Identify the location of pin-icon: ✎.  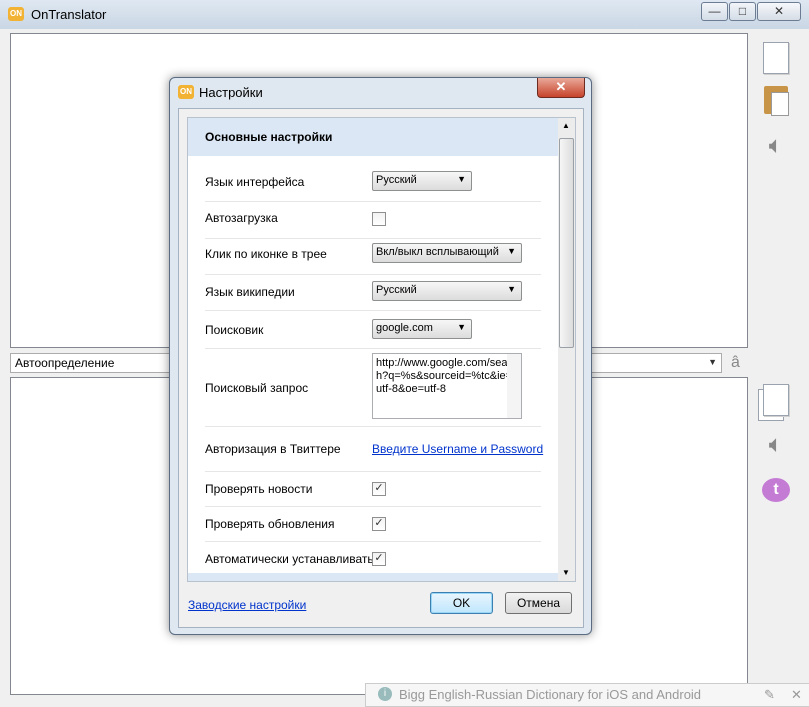
(769, 695).